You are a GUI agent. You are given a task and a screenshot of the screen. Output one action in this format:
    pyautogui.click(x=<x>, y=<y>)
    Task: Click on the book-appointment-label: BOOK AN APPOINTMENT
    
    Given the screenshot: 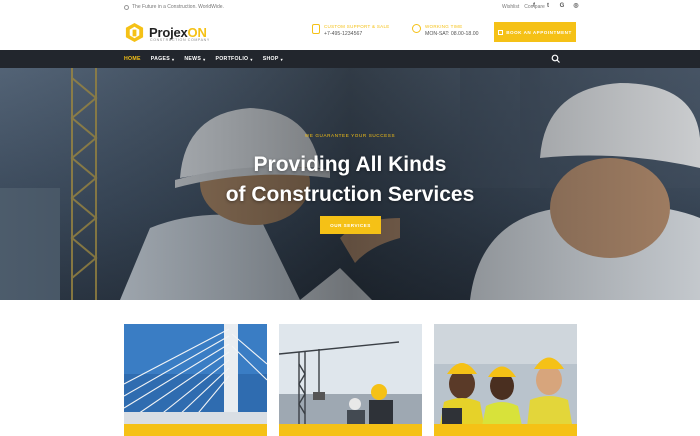 What is the action you would take?
    pyautogui.click(x=539, y=32)
    